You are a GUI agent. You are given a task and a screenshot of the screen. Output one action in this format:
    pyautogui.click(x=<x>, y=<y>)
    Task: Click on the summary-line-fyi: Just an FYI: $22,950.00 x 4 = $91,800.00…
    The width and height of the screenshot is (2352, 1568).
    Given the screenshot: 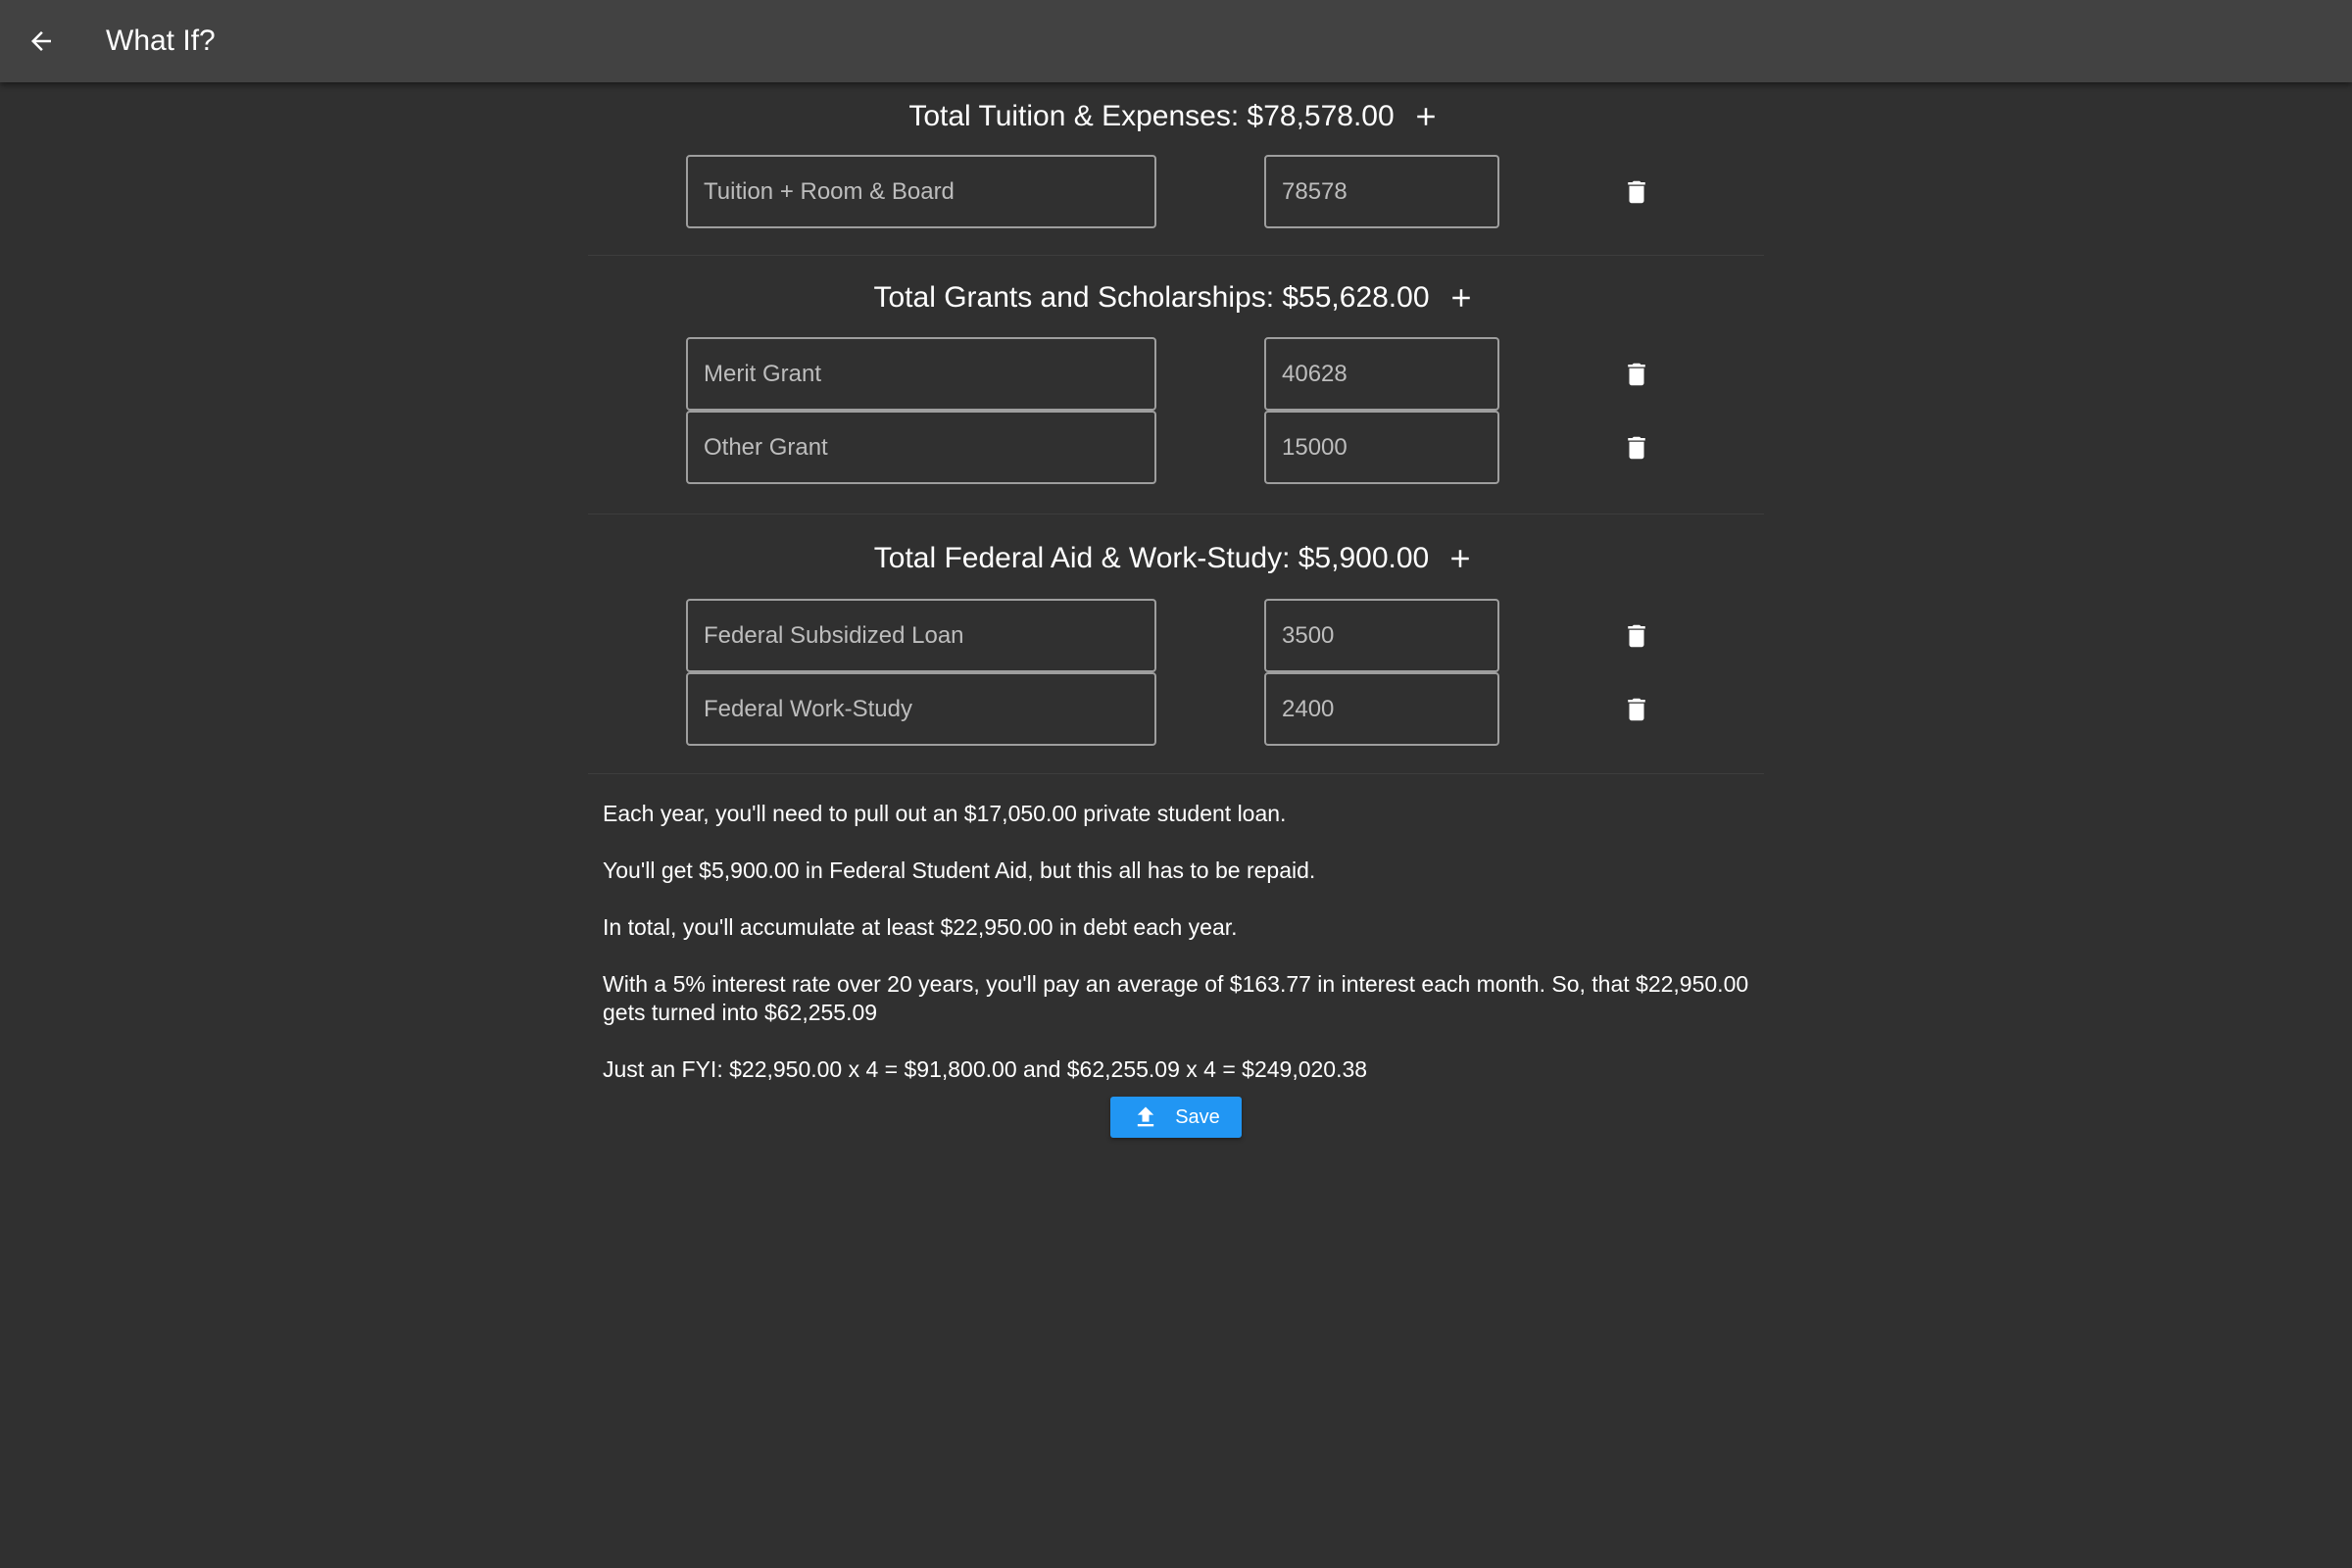 What is the action you would take?
    pyautogui.click(x=985, y=1069)
    